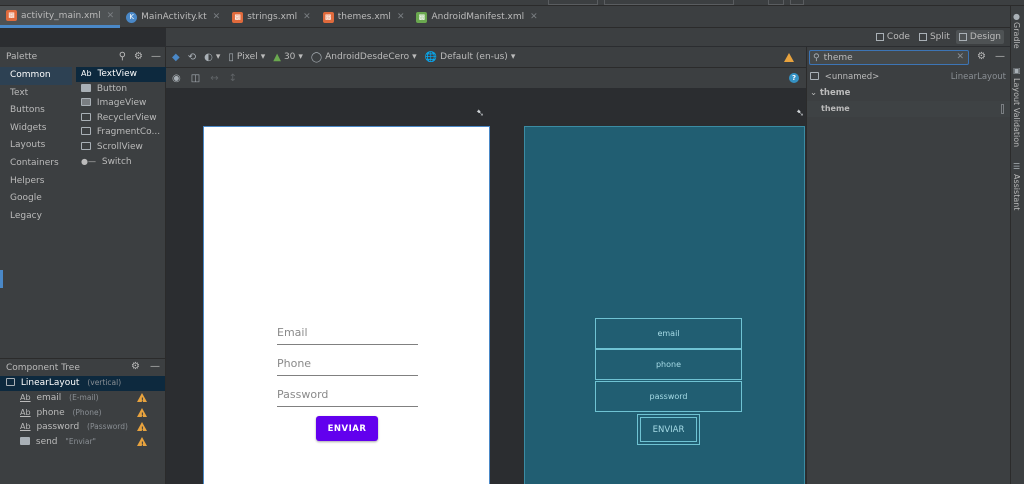 The height and width of the screenshot is (484, 1024). Describe the element at coordinates (668, 396) in the screenshot. I see `blueprint-password-field: password` at that location.